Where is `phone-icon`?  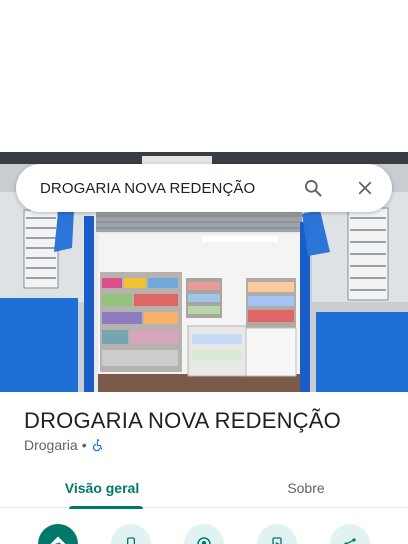 phone-icon is located at coordinates (131, 540).